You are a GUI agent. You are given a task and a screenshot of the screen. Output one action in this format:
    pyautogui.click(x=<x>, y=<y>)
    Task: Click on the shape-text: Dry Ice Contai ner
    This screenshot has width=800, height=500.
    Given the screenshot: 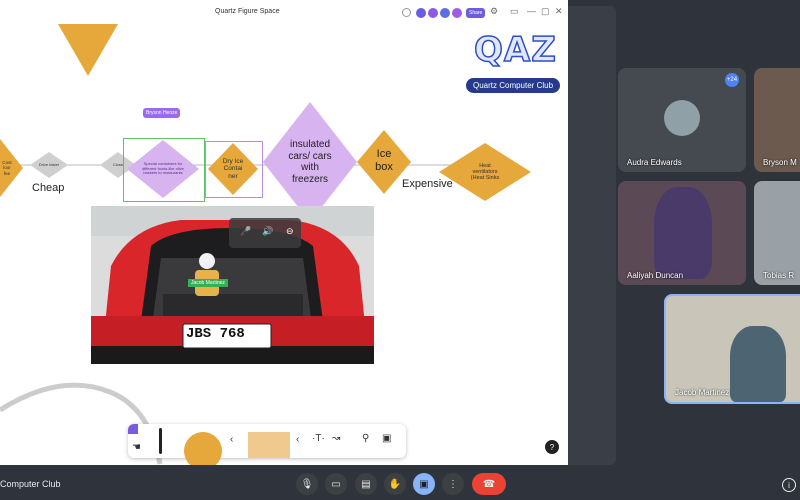 What is the action you would take?
    pyautogui.click(x=233, y=168)
    